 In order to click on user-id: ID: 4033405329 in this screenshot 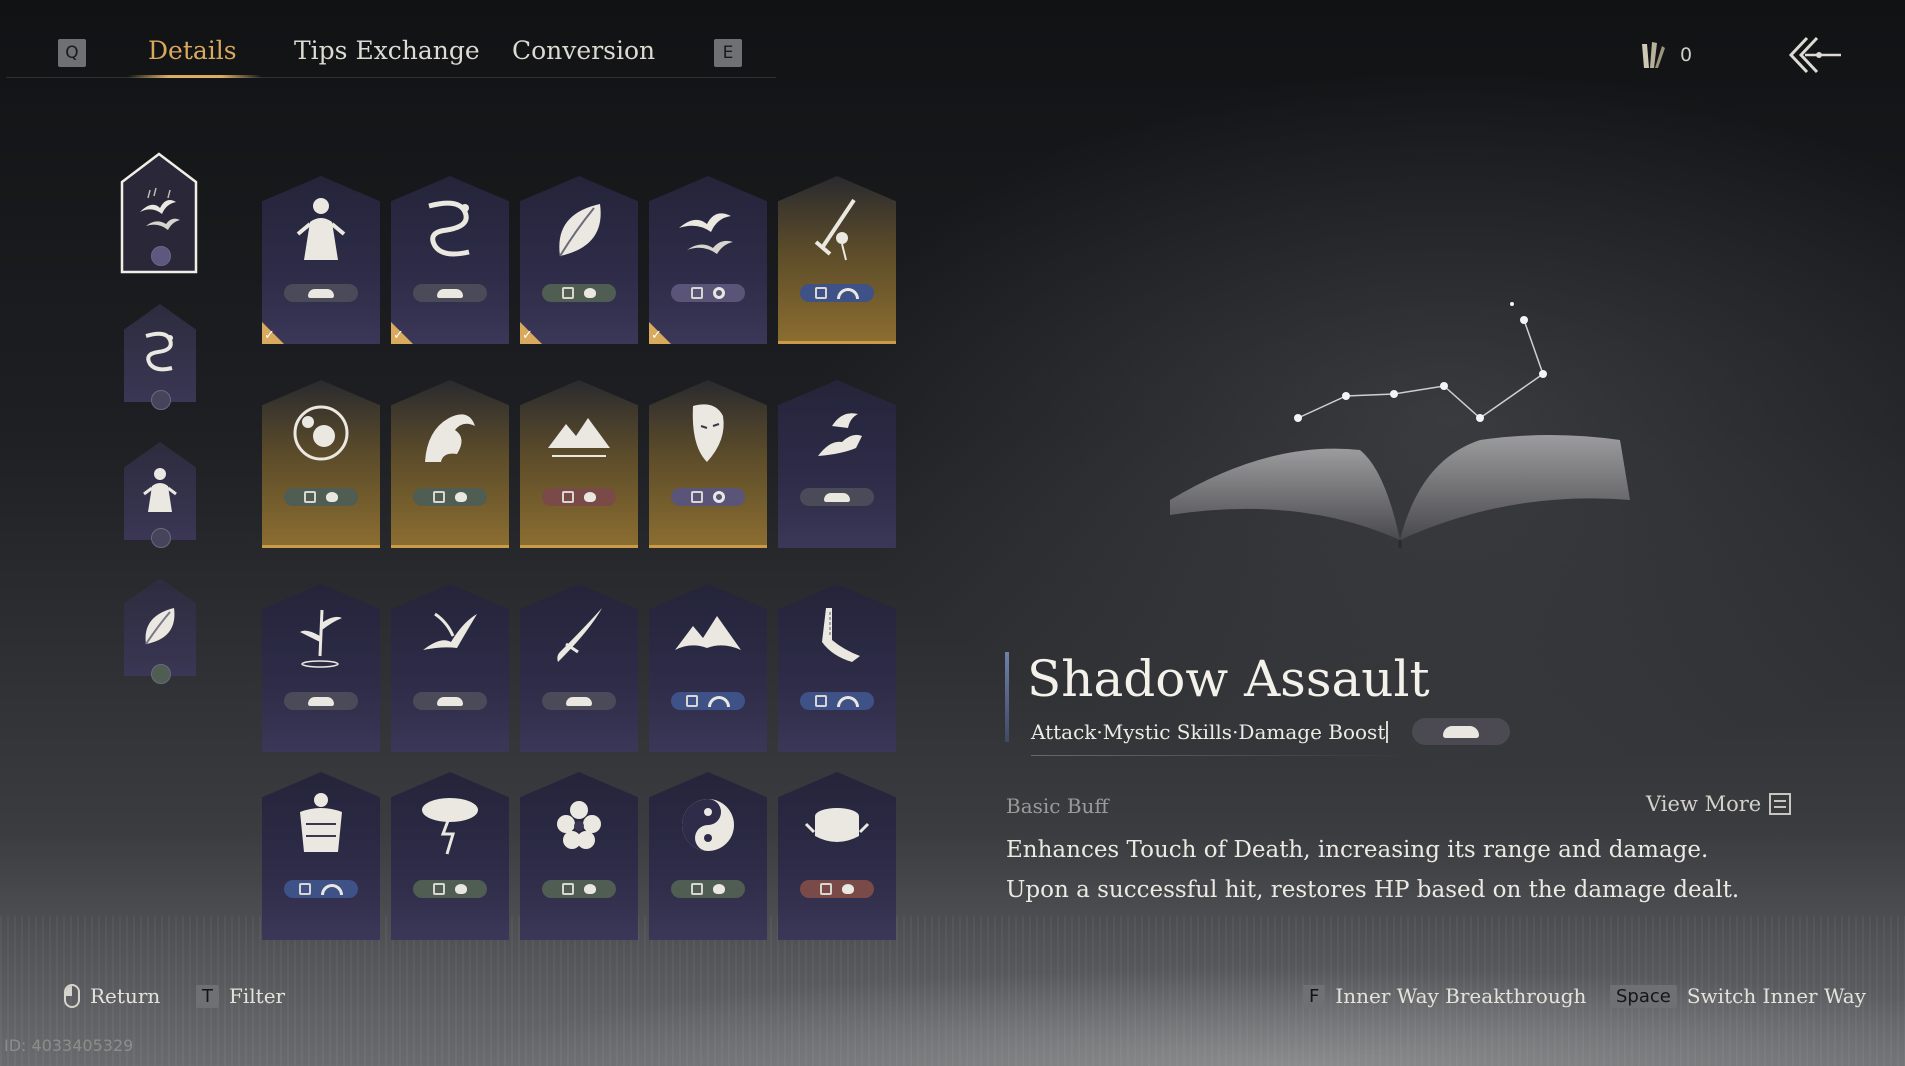, I will do `click(69, 1045)`.